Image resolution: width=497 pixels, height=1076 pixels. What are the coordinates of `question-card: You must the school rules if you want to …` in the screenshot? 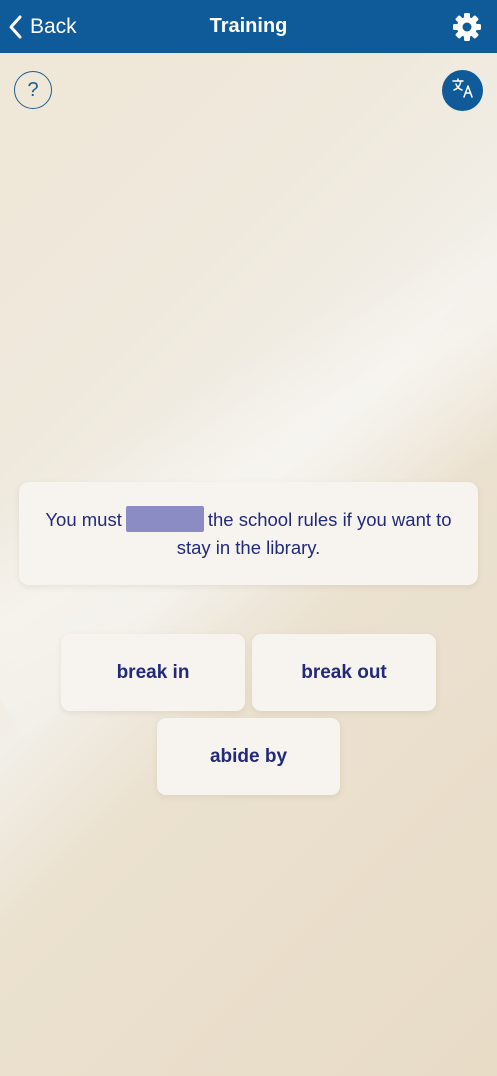 It's located at (248, 533).